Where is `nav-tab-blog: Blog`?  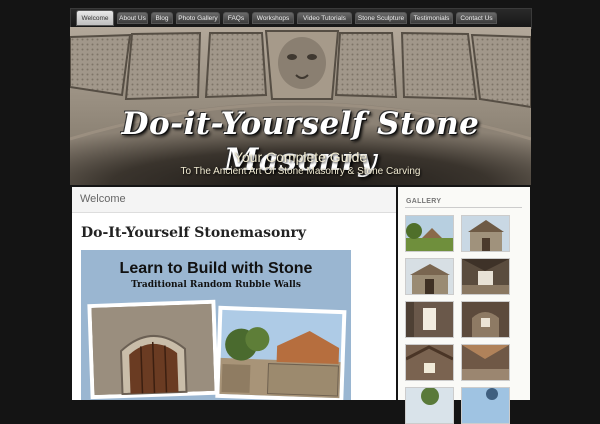
nav-tab-blog: Blog is located at coordinates (162, 18).